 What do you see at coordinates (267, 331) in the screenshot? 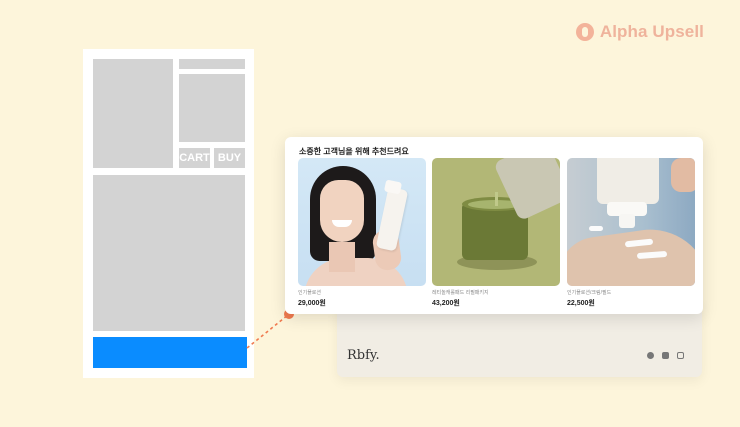
I see `connector-dash` at bounding box center [267, 331].